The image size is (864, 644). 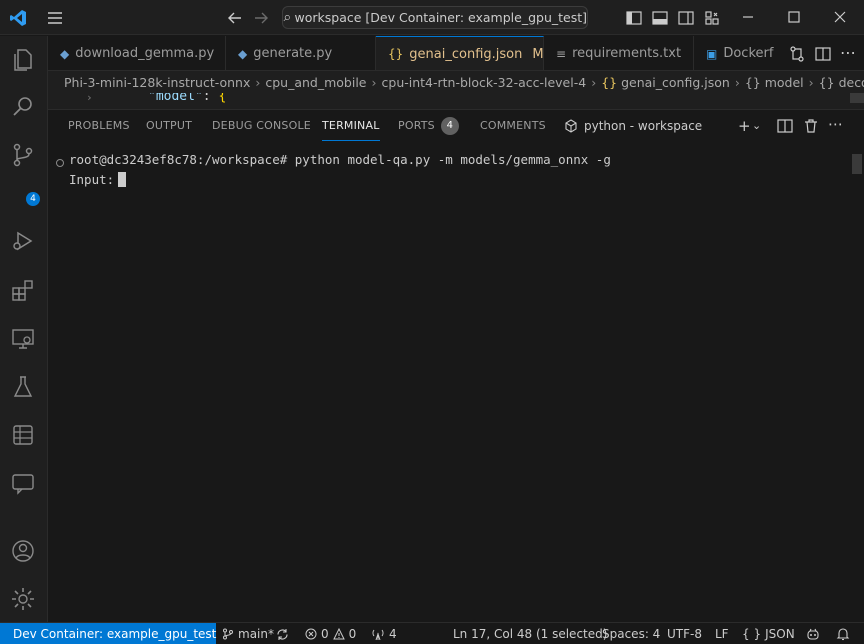 What do you see at coordinates (797, 54) in the screenshot?
I see `compare-changes-icon` at bounding box center [797, 54].